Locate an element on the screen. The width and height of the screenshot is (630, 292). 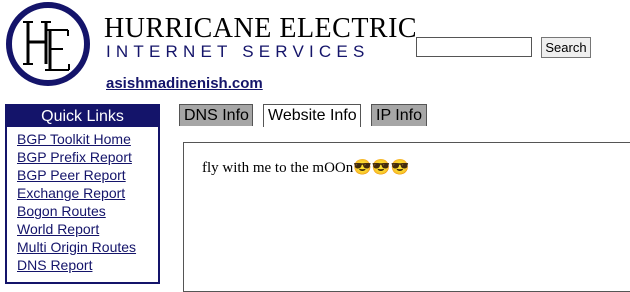
quick-link-multi-origin-routes: Multi Origin Routes is located at coordinates (76, 247).